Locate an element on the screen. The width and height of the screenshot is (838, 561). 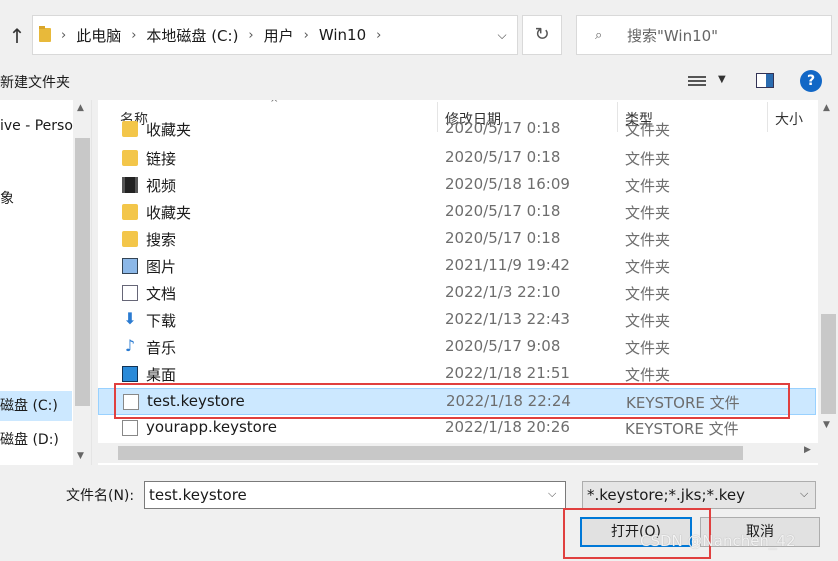
file-row: test.keystore 2022/1/18 22:24 KEYSTORE 文件 is located at coordinates (457, 401).